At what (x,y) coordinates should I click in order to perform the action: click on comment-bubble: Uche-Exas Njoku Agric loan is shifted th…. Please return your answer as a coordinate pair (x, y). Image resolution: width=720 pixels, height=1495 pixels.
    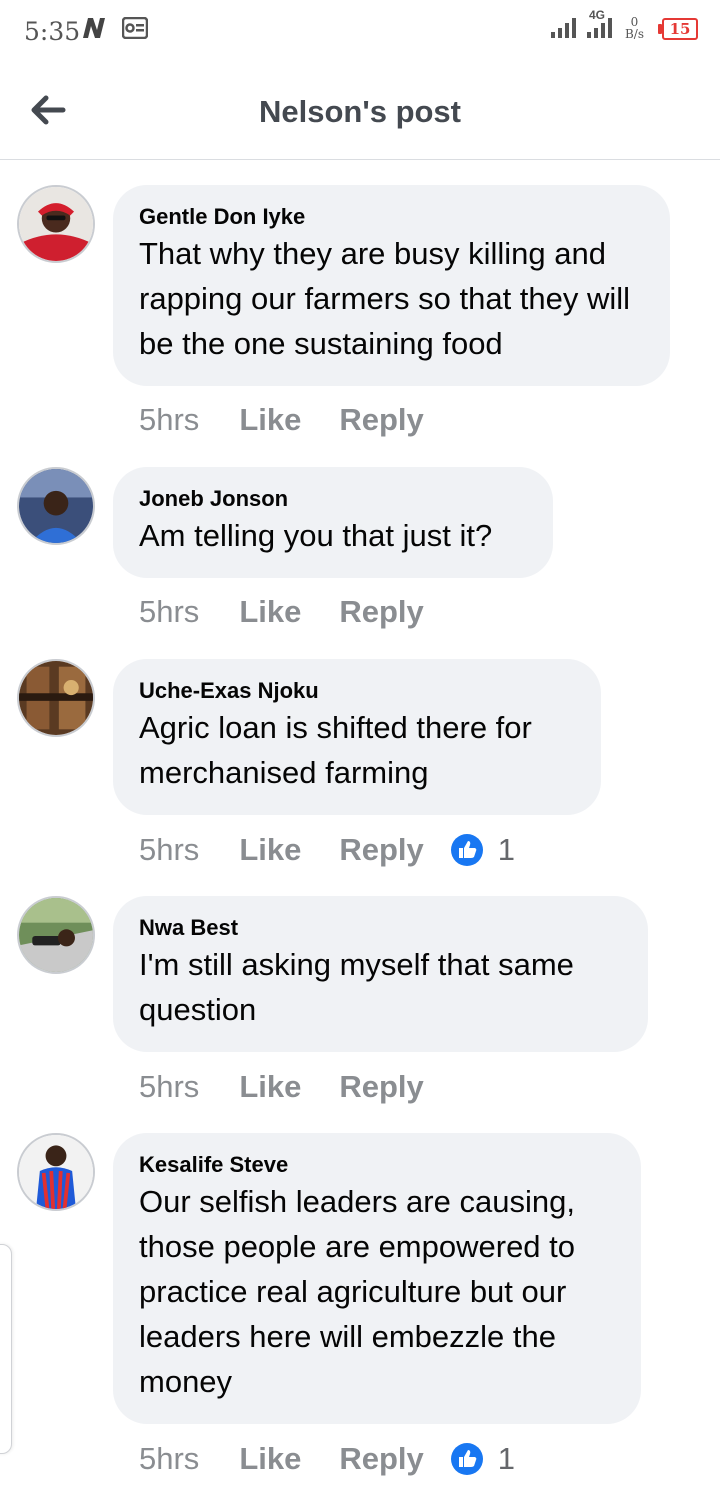
    Looking at the image, I should click on (357, 737).